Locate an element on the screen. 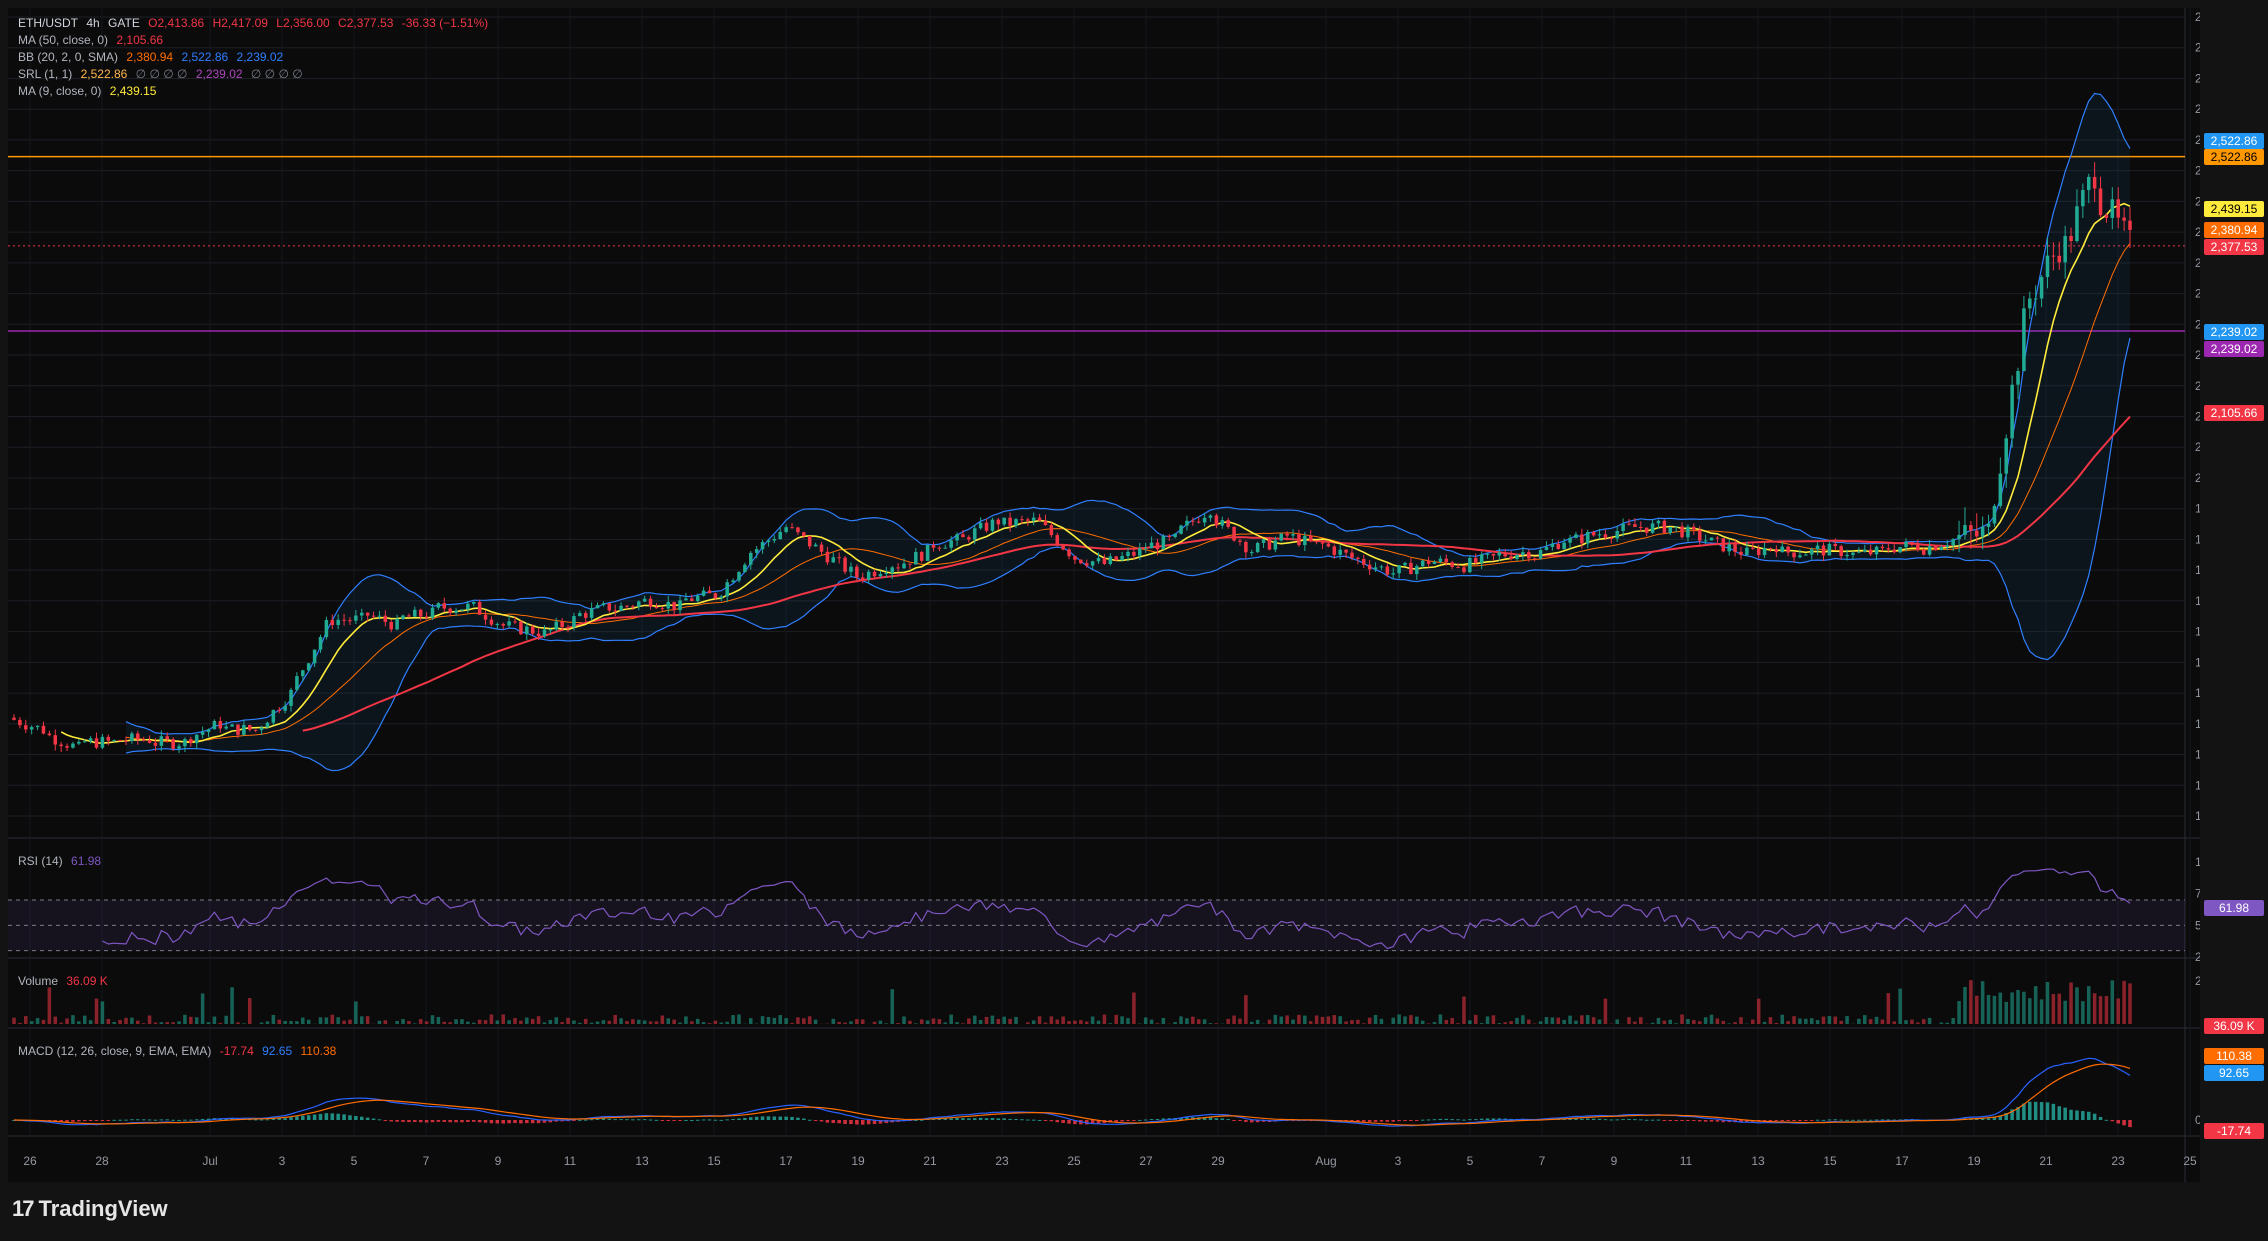 This screenshot has height=1241, width=2268. tradingview-logo: 17 TradingView is located at coordinates (90, 1209).